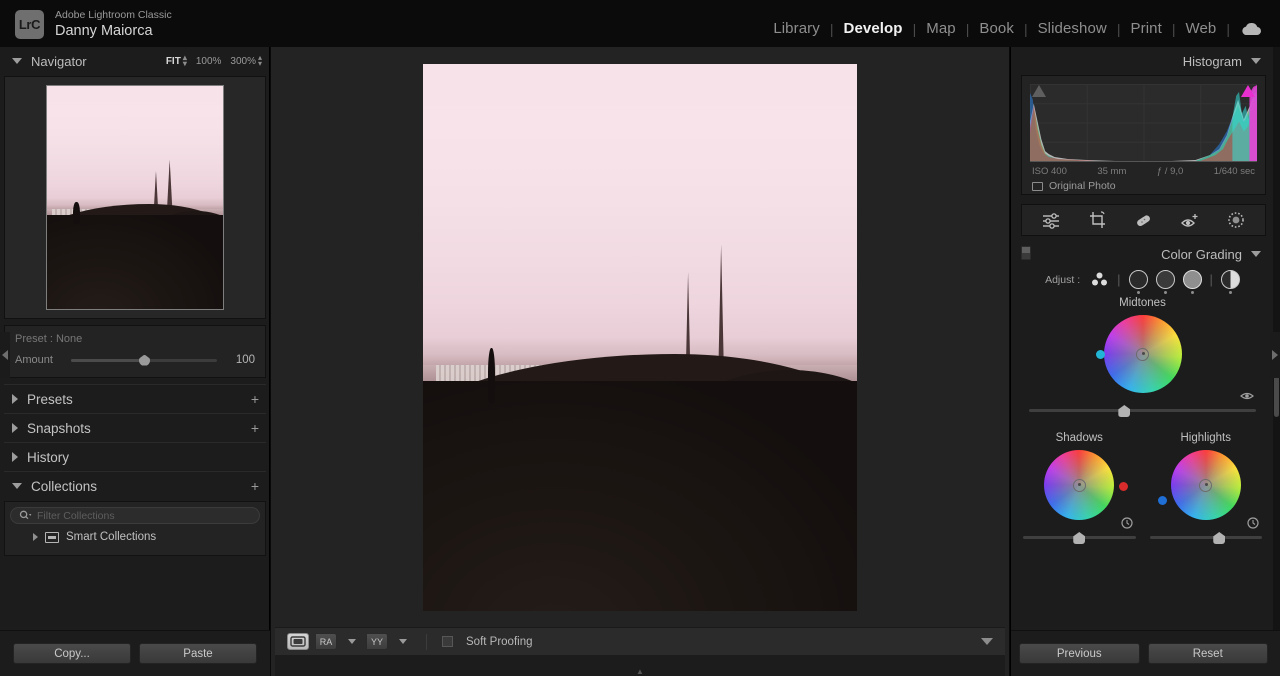  Describe the element at coordinates (796, 28) in the screenshot. I see `module-library: Library` at that location.